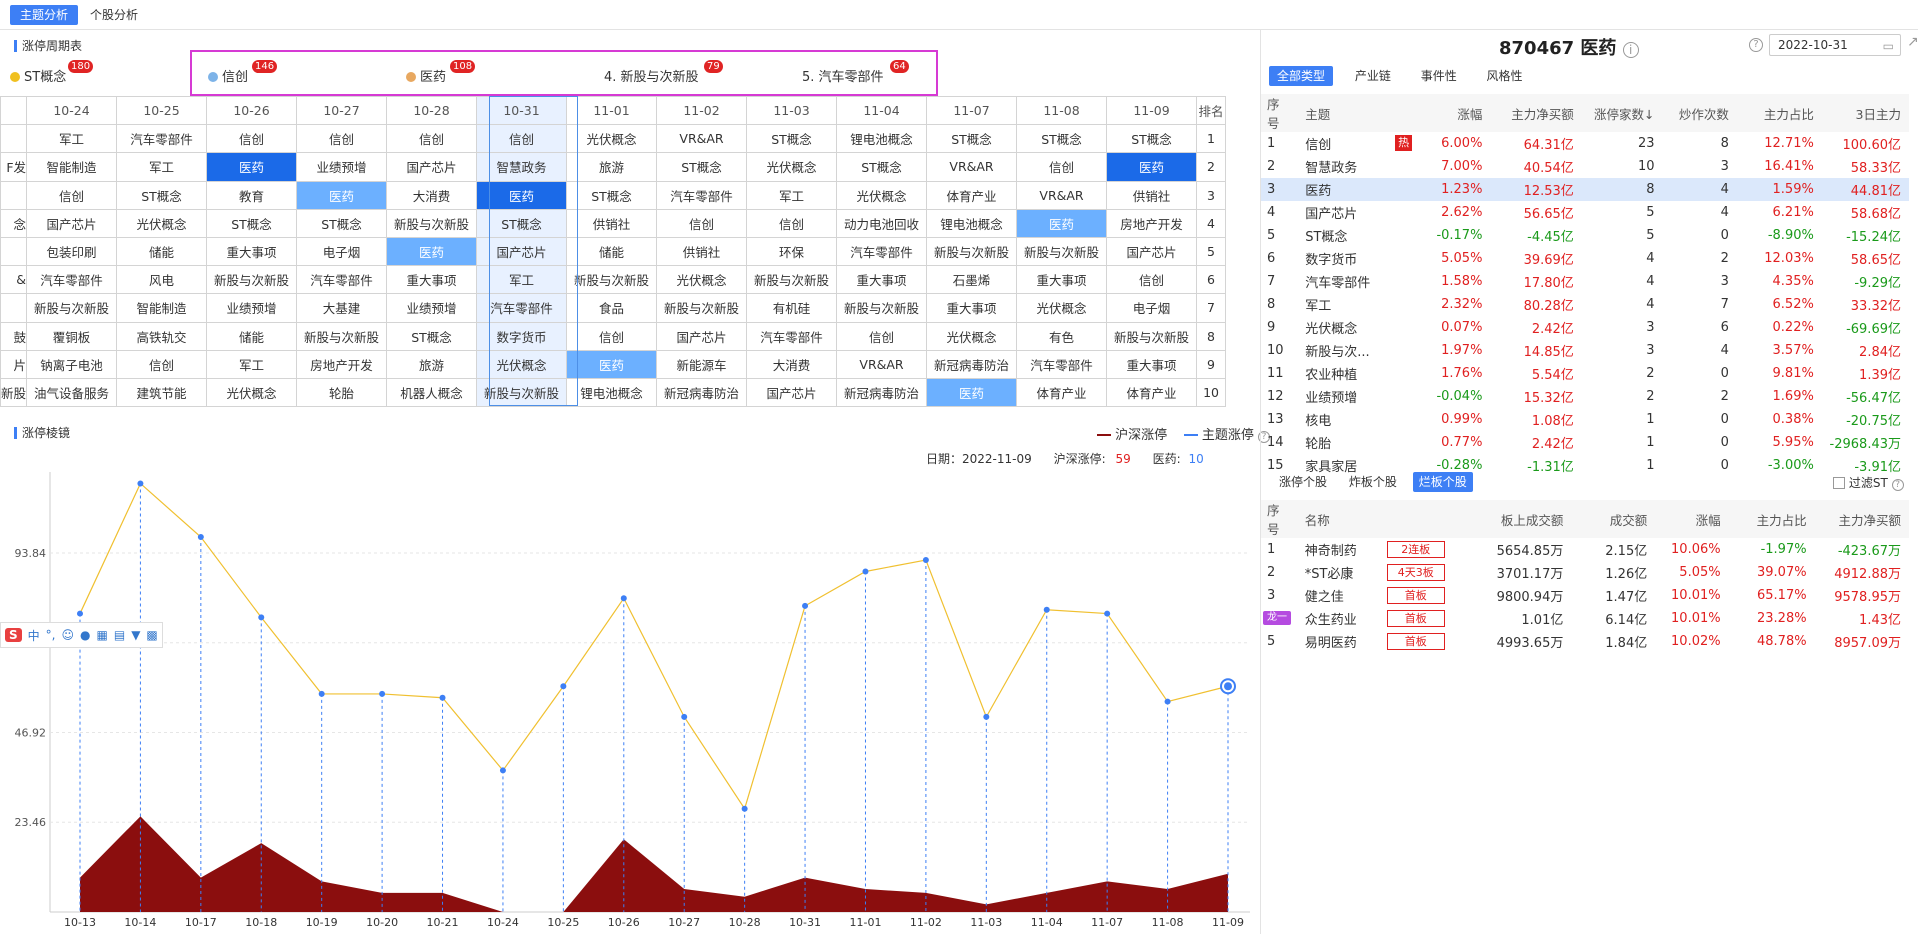 Image resolution: width=1918 pixels, height=934 pixels. Describe the element at coordinates (792, 251) in the screenshot. I see `grid-cell: 环保` at that location.